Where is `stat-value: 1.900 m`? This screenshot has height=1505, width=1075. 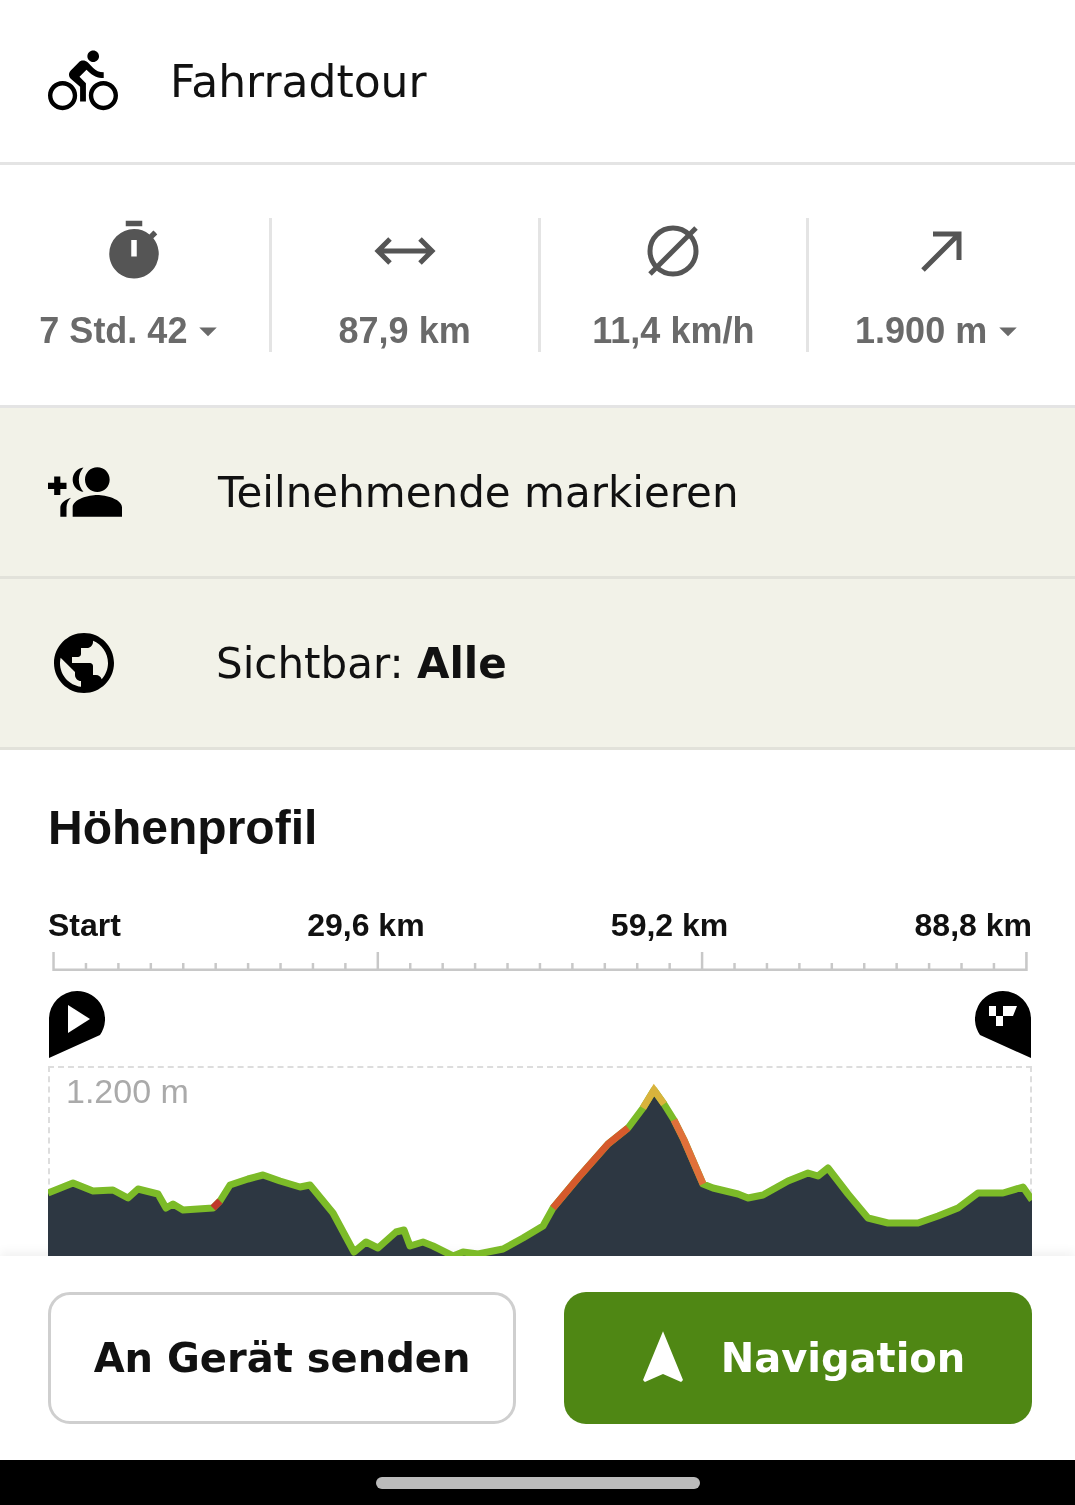
stat-value: 1.900 m is located at coordinates (921, 331).